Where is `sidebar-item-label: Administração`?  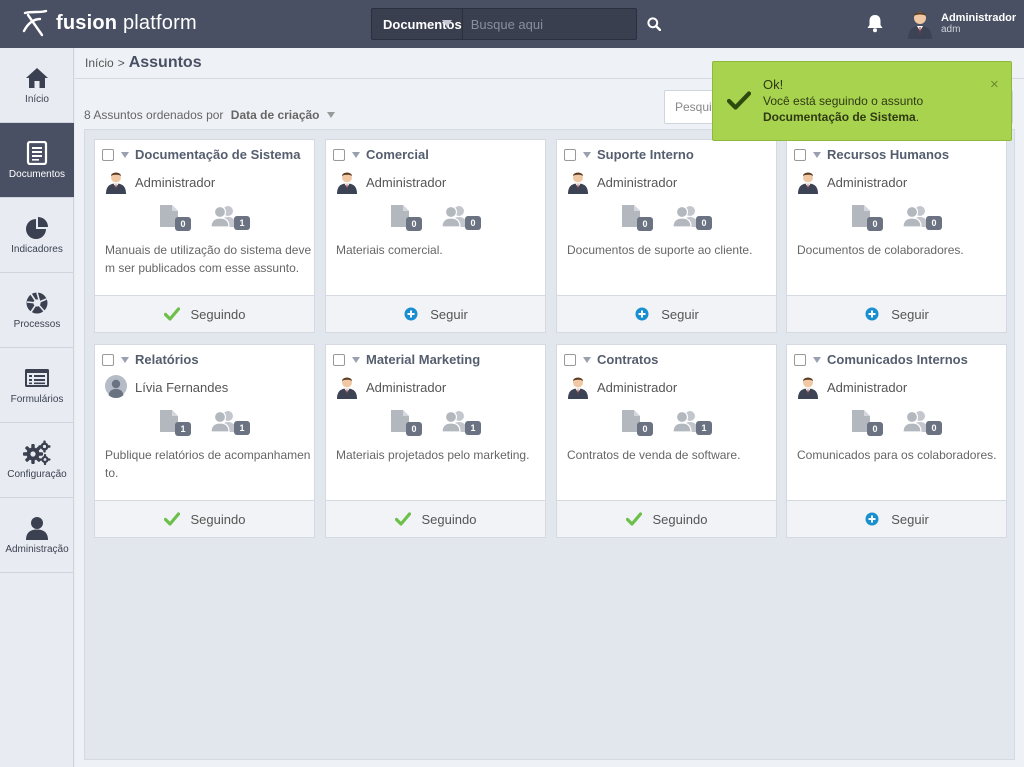 sidebar-item-label: Administração is located at coordinates (37, 549).